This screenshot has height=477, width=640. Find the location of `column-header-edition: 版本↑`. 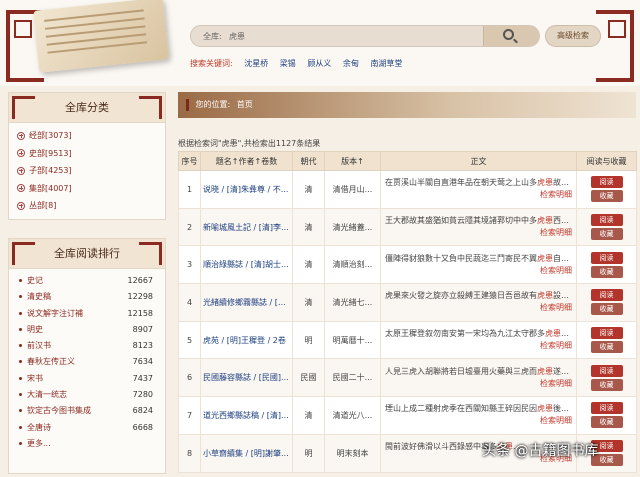

column-header-edition: 版本↑ is located at coordinates (352, 161).